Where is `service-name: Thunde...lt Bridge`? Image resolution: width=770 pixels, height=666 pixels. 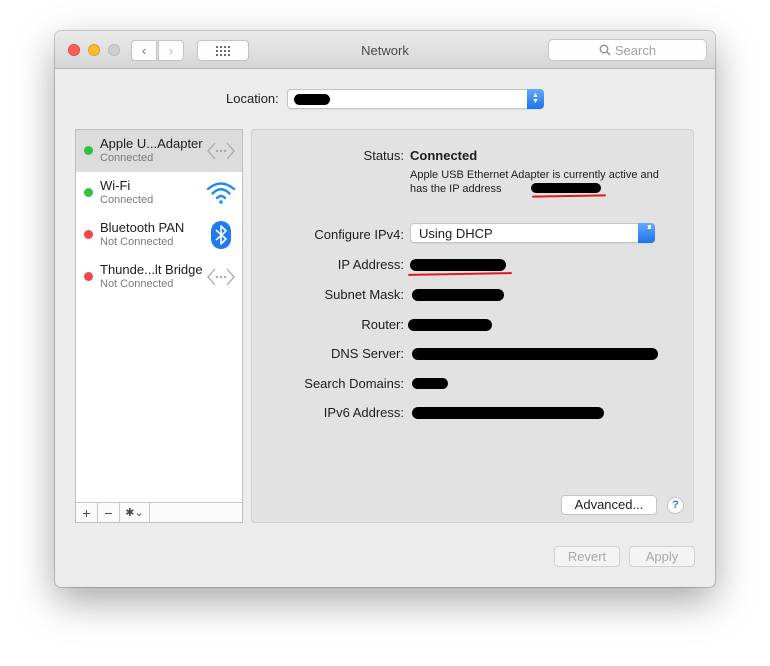 service-name: Thunde...lt Bridge is located at coordinates (151, 269).